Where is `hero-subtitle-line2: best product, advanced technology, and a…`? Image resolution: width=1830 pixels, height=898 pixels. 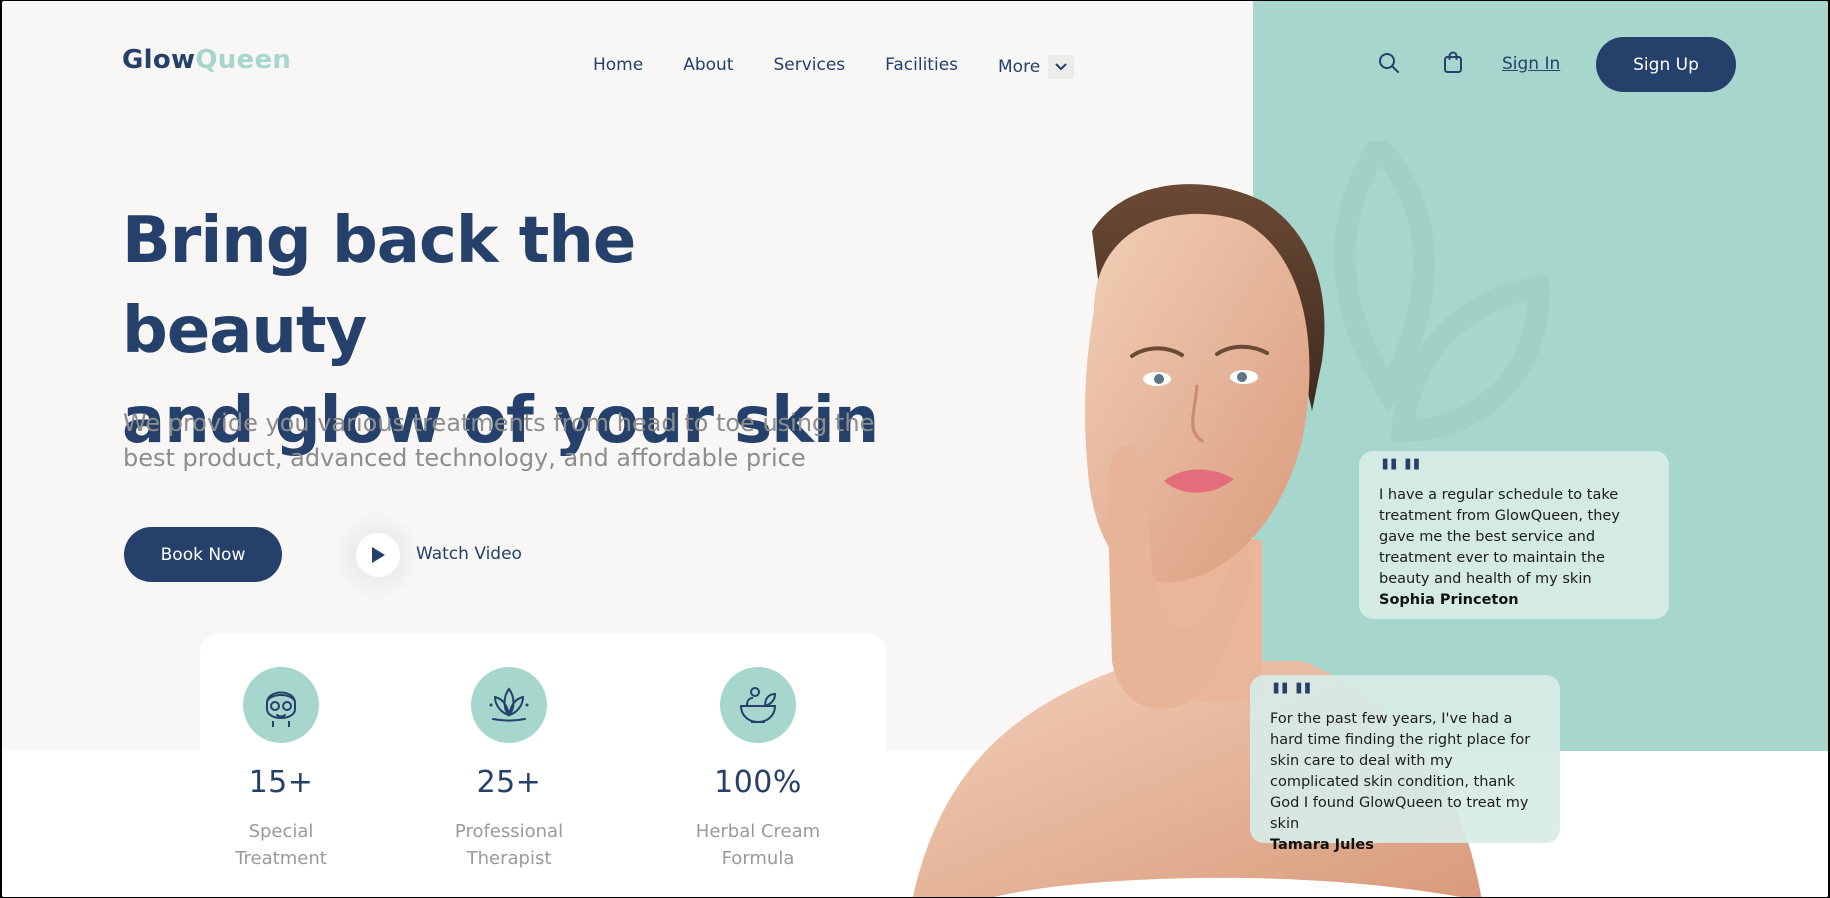
hero-subtitle-line2: best product, advanced technology, and a… is located at coordinates (464, 458).